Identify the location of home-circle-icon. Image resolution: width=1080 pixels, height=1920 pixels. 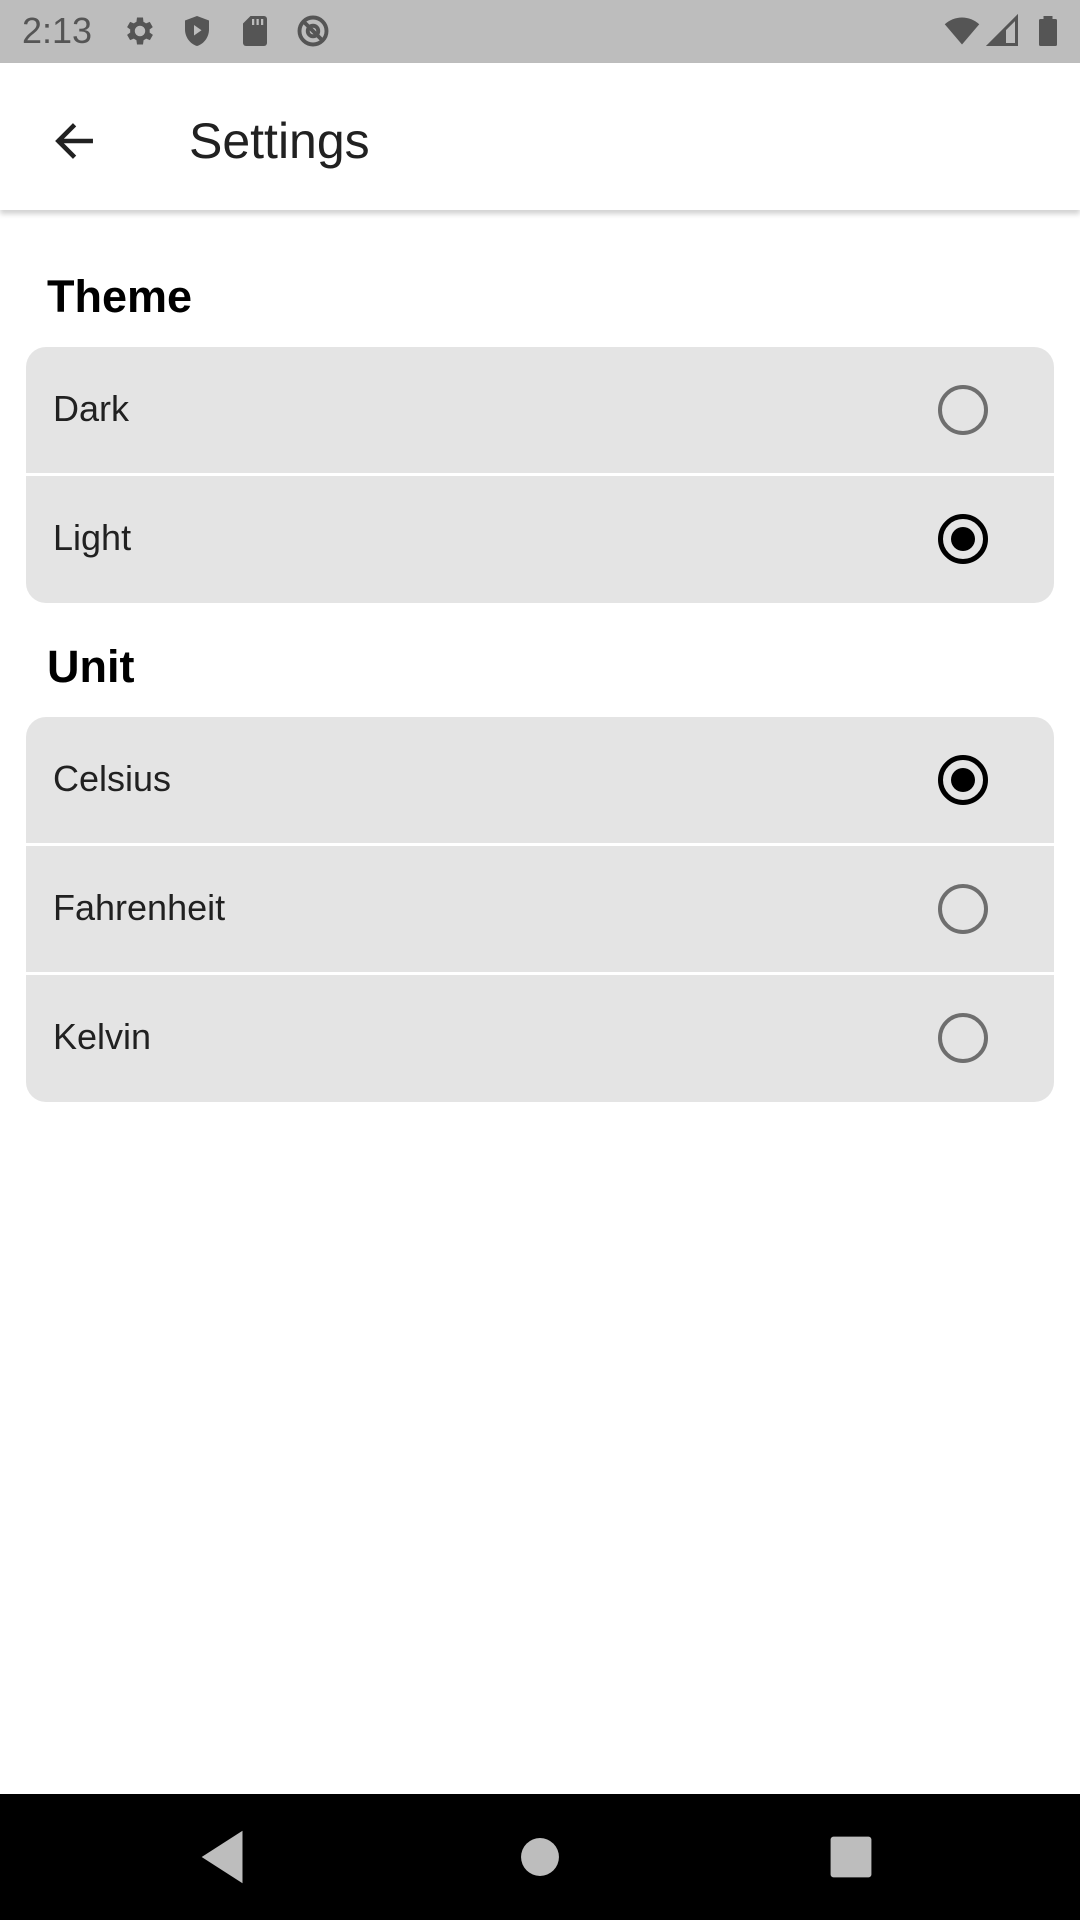
(540, 1857).